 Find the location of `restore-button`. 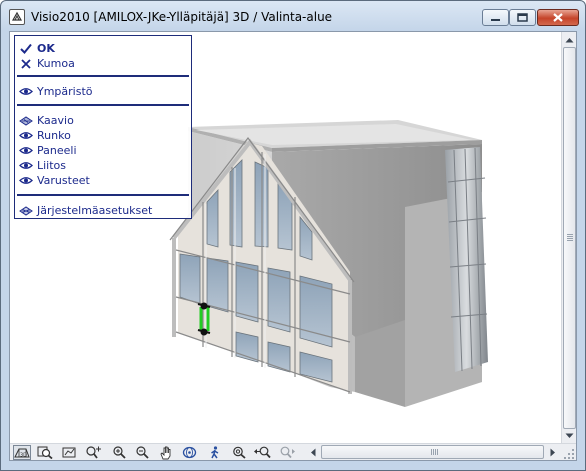

restore-button is located at coordinates (522, 17).